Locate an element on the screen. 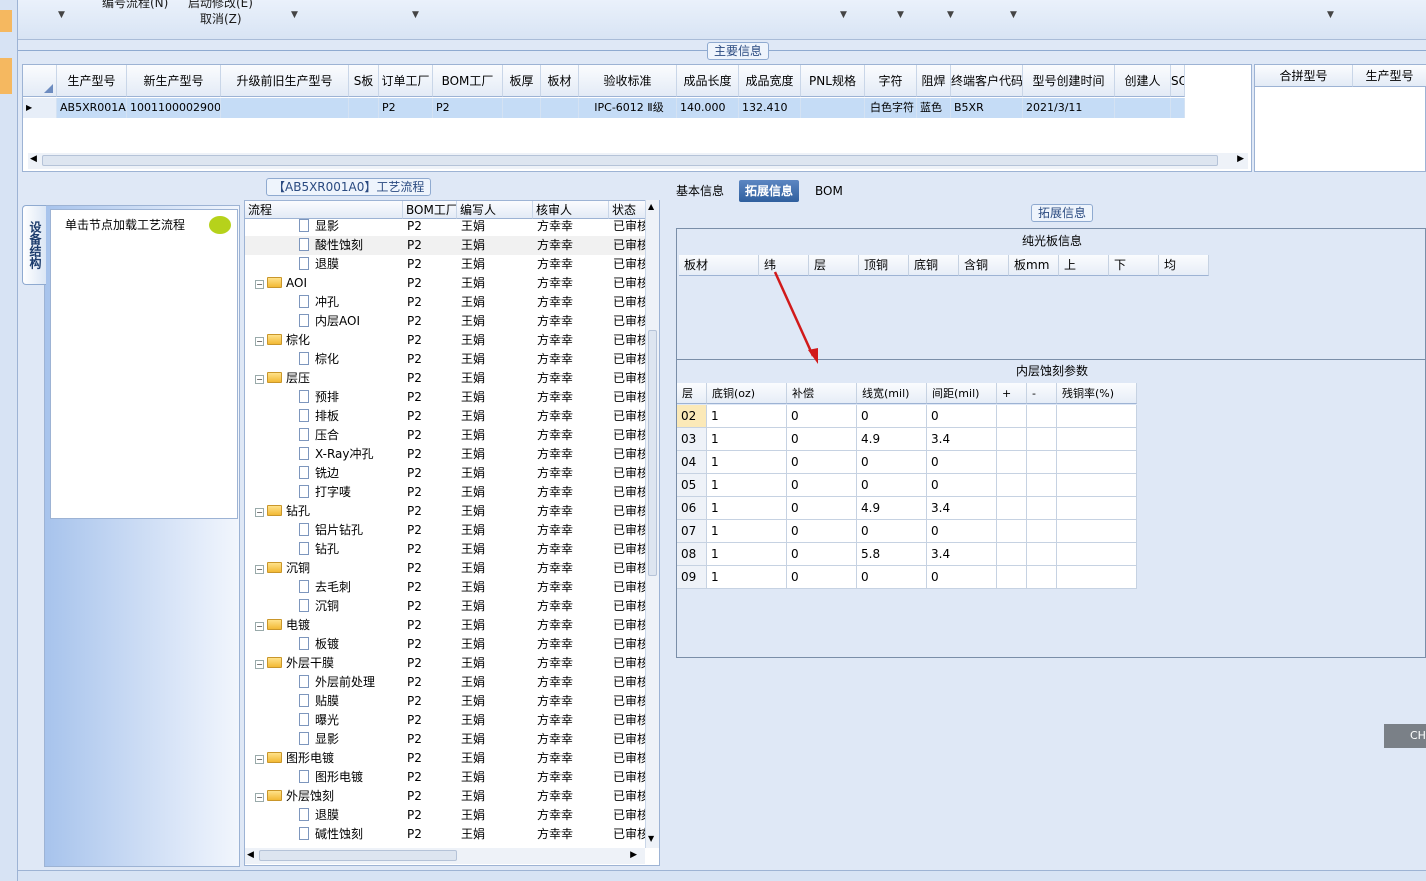 This screenshot has height=881, width=1426. comment-icon is located at coordinates (220, 225).